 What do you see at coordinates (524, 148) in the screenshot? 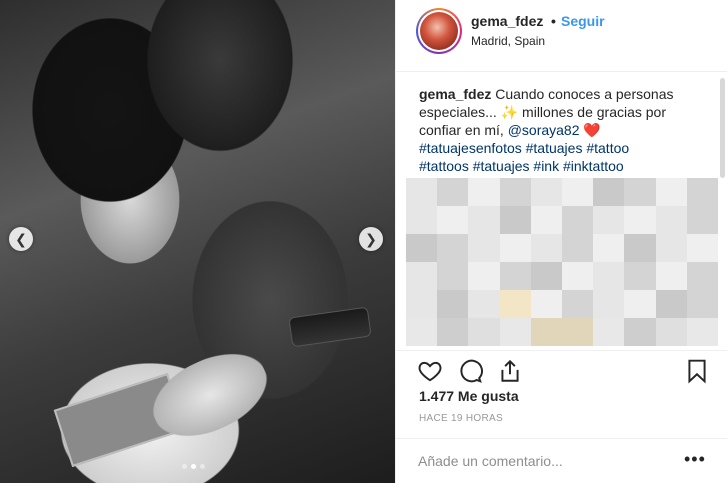
I see `hashtags-line-1: #tatuajesenfotos #tatuajes #tattoo` at bounding box center [524, 148].